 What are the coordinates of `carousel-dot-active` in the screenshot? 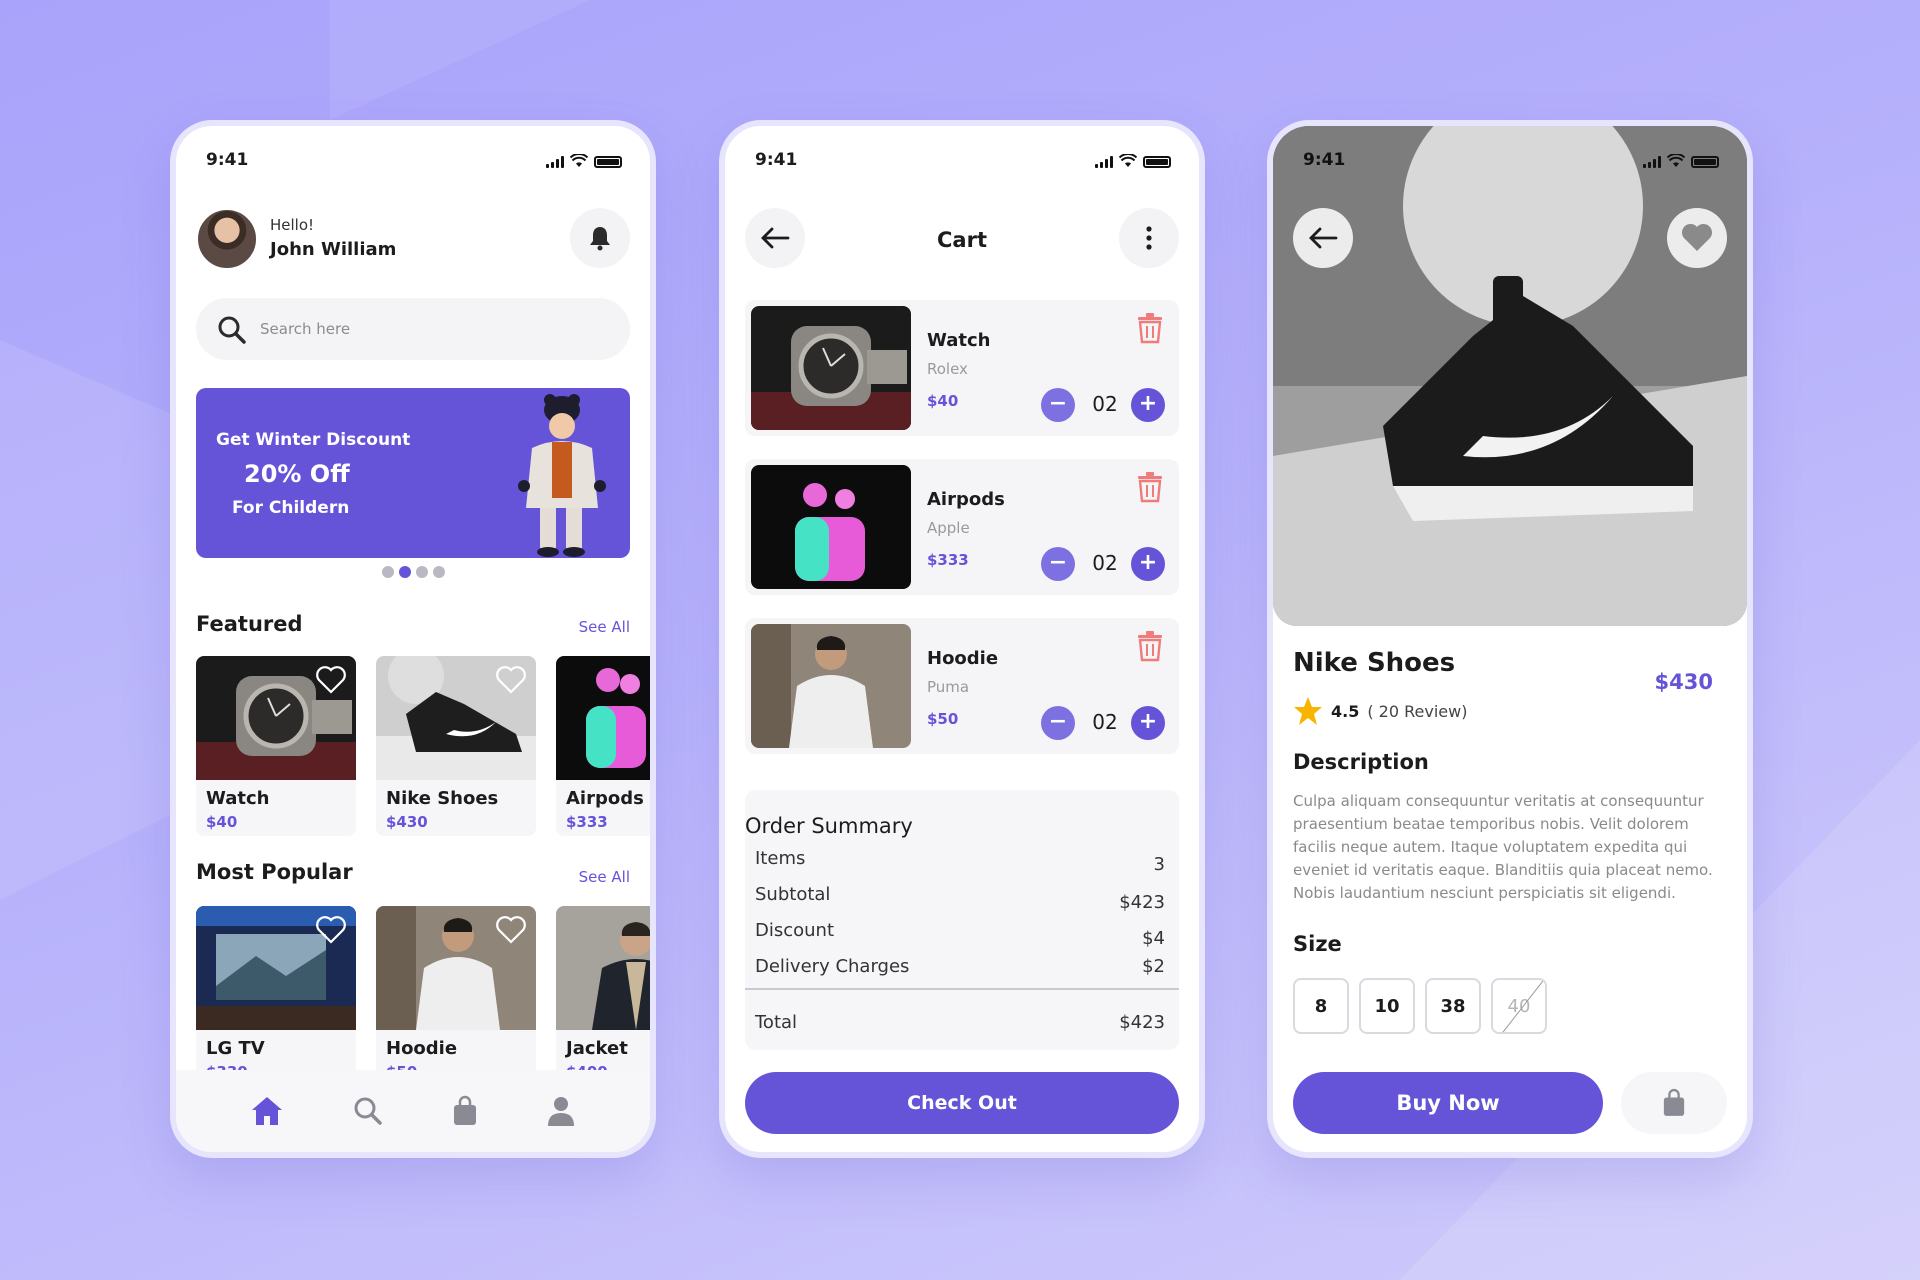 It's located at (404, 572).